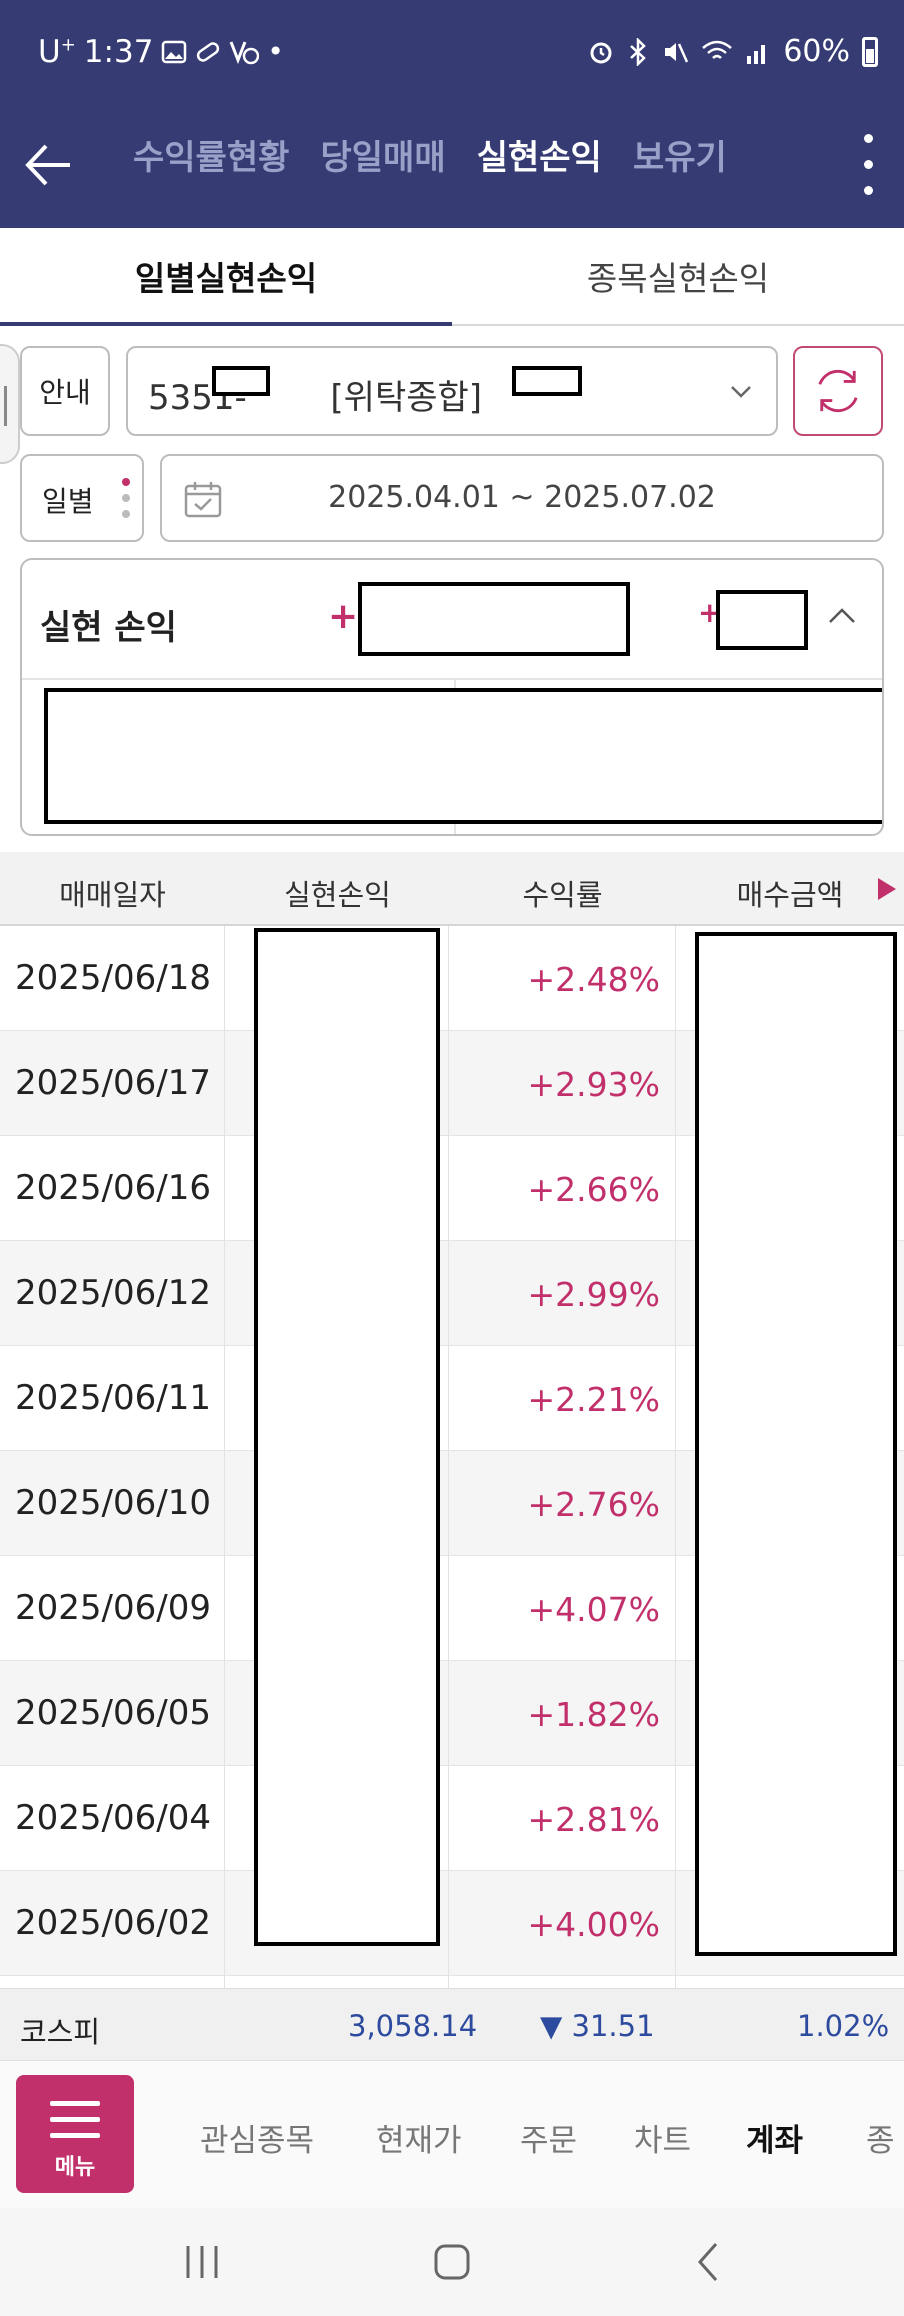 The width and height of the screenshot is (904, 2316). I want to click on date-range-text: 2025.04.01 ~ 2025.07.02, so click(522, 497).